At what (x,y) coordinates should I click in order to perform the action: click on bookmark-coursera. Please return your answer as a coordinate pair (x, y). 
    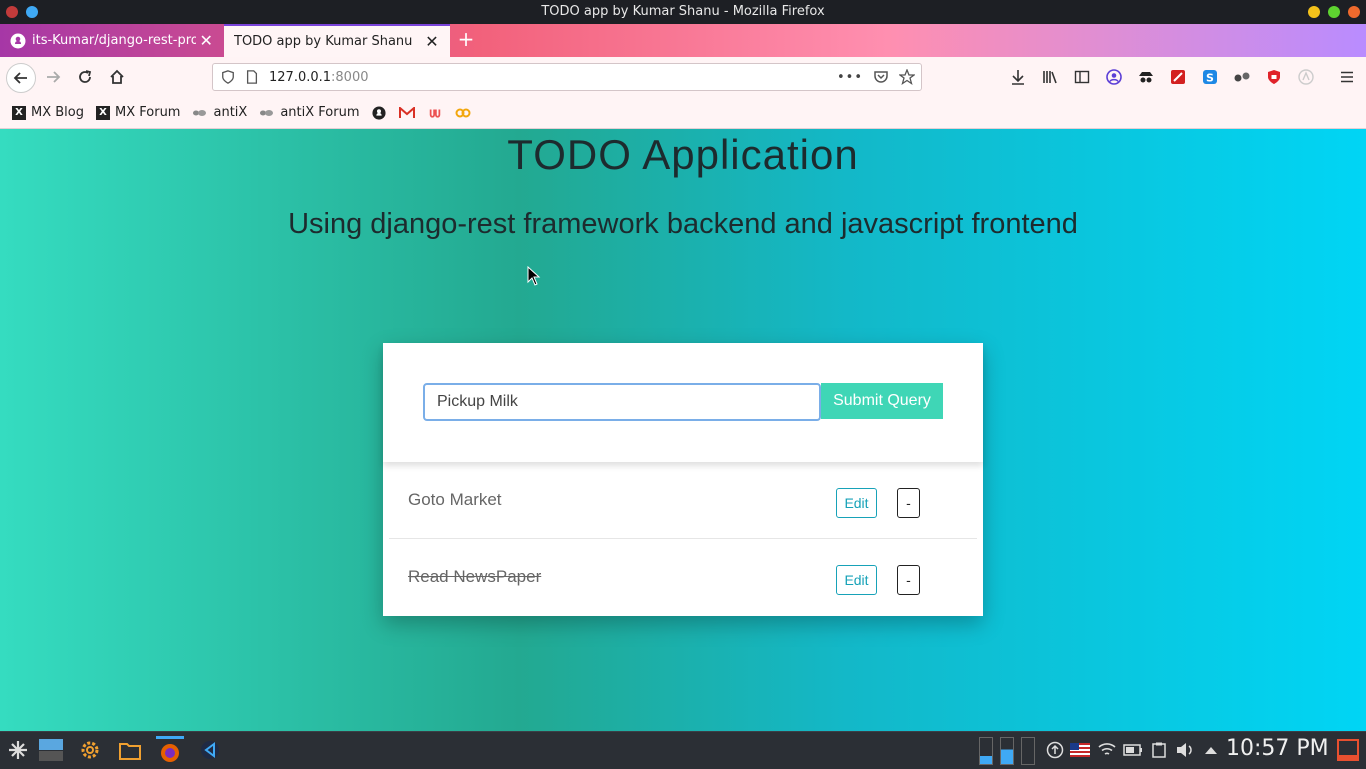
    Looking at the image, I should click on (463, 113).